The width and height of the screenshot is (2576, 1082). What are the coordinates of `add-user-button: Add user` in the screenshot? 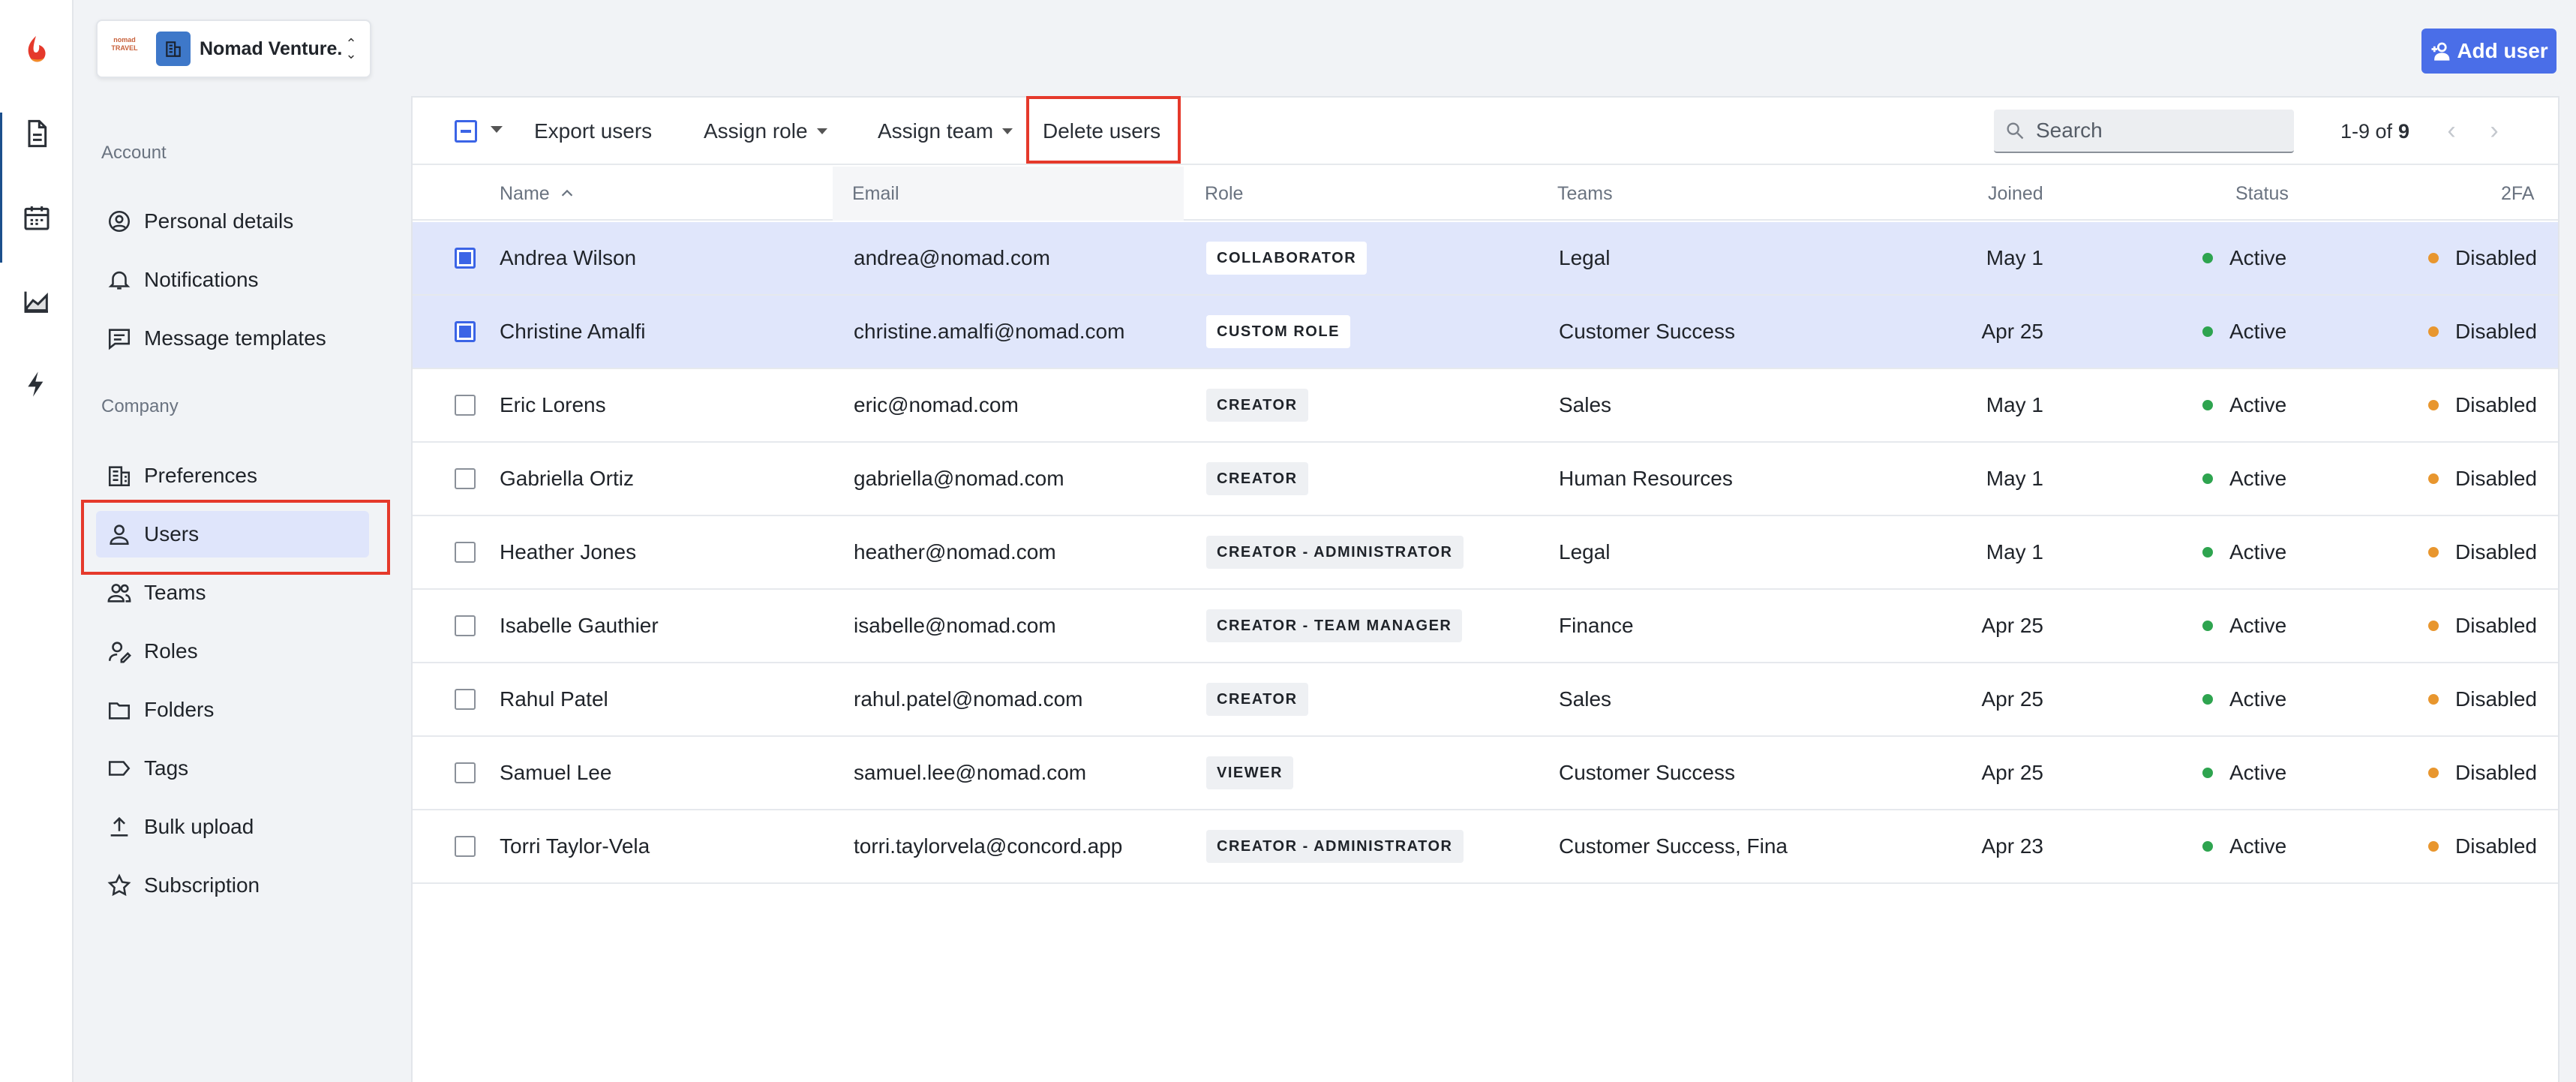 It's located at (2488, 51).